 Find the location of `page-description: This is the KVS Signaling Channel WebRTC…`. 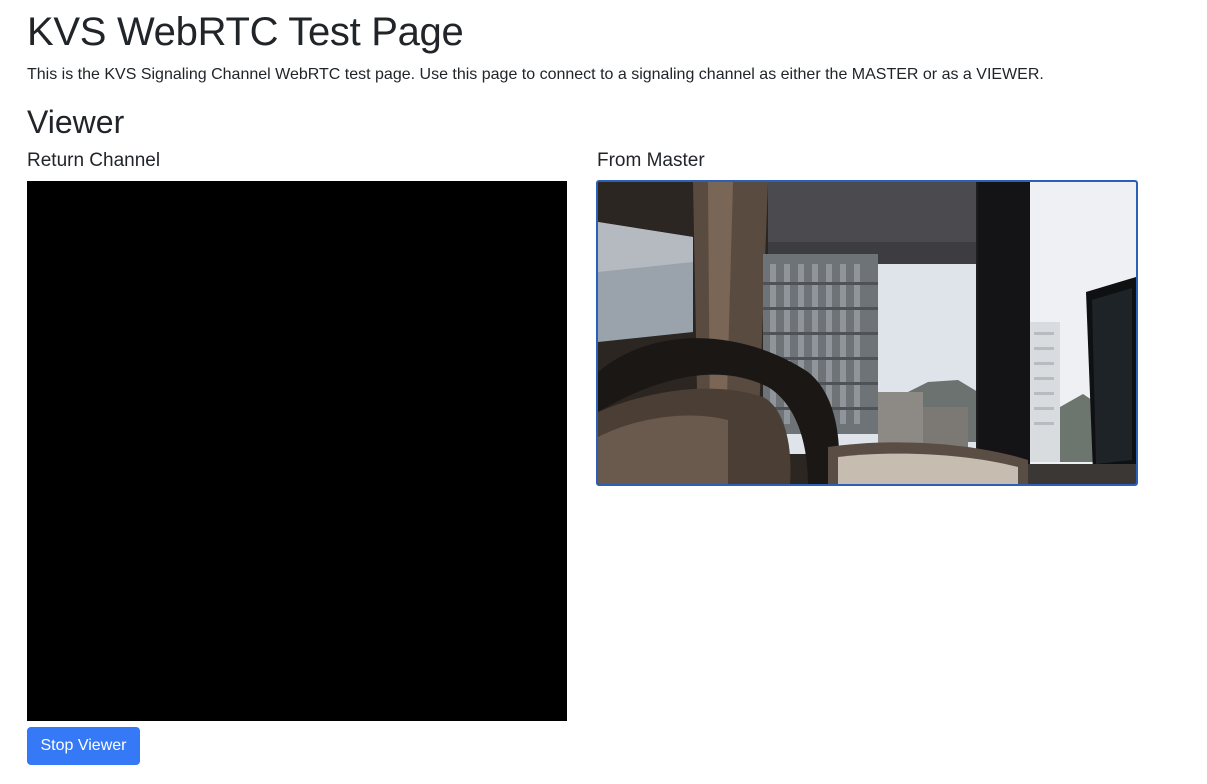

page-description: This is the KVS Signaling Channel WebRTC… is located at coordinates (535, 74).